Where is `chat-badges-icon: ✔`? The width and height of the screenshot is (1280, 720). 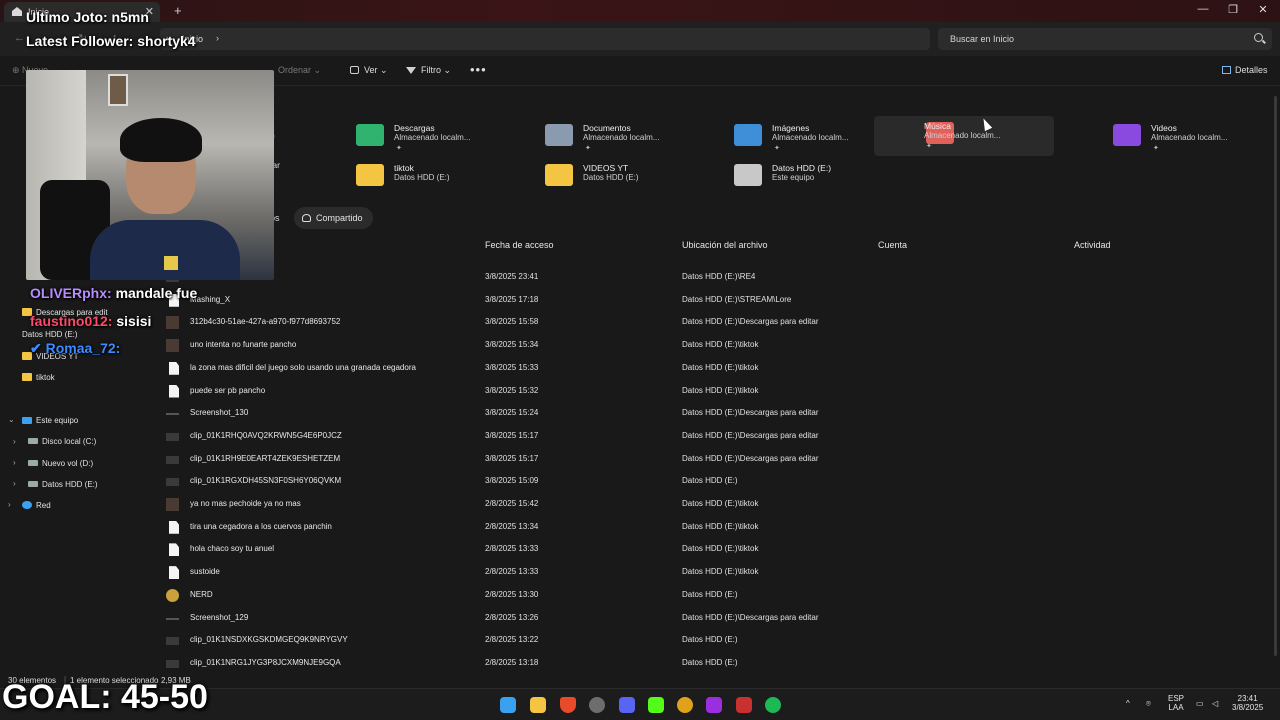
chat-badges-icon: ✔ is located at coordinates (36, 348).